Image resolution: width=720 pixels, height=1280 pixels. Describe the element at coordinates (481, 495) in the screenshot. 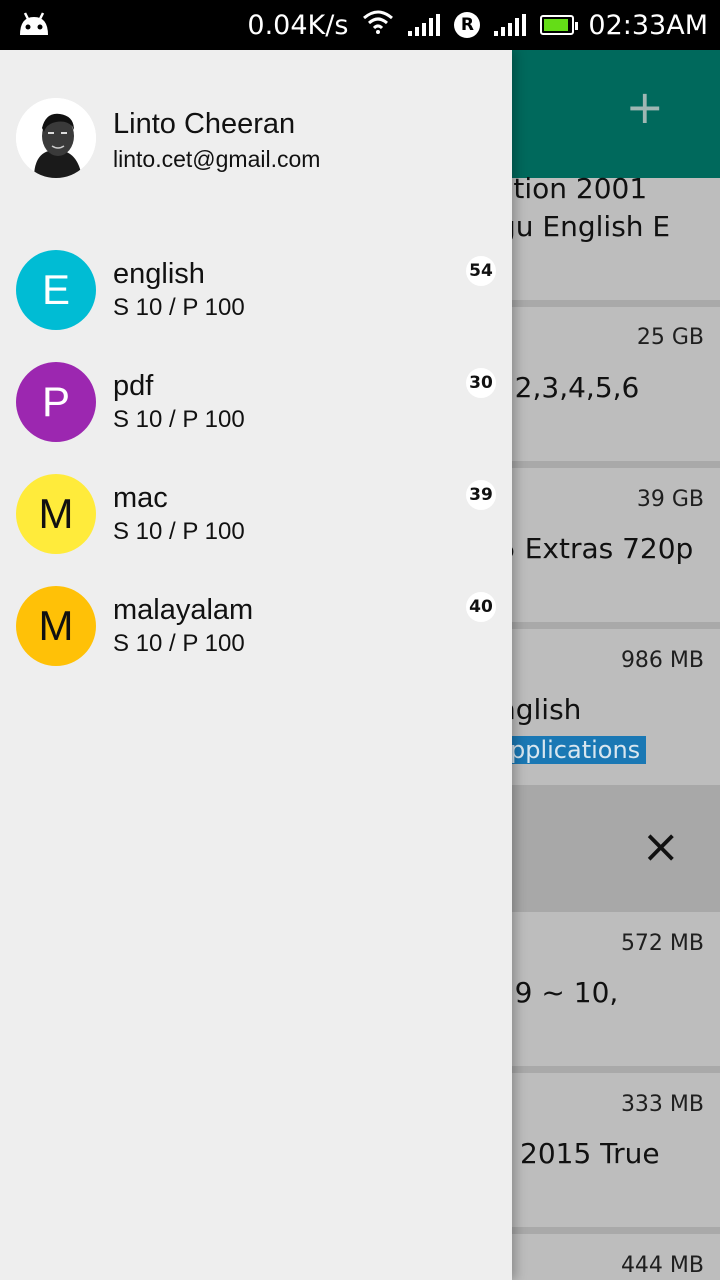

I see `count-badge: 39` at that location.